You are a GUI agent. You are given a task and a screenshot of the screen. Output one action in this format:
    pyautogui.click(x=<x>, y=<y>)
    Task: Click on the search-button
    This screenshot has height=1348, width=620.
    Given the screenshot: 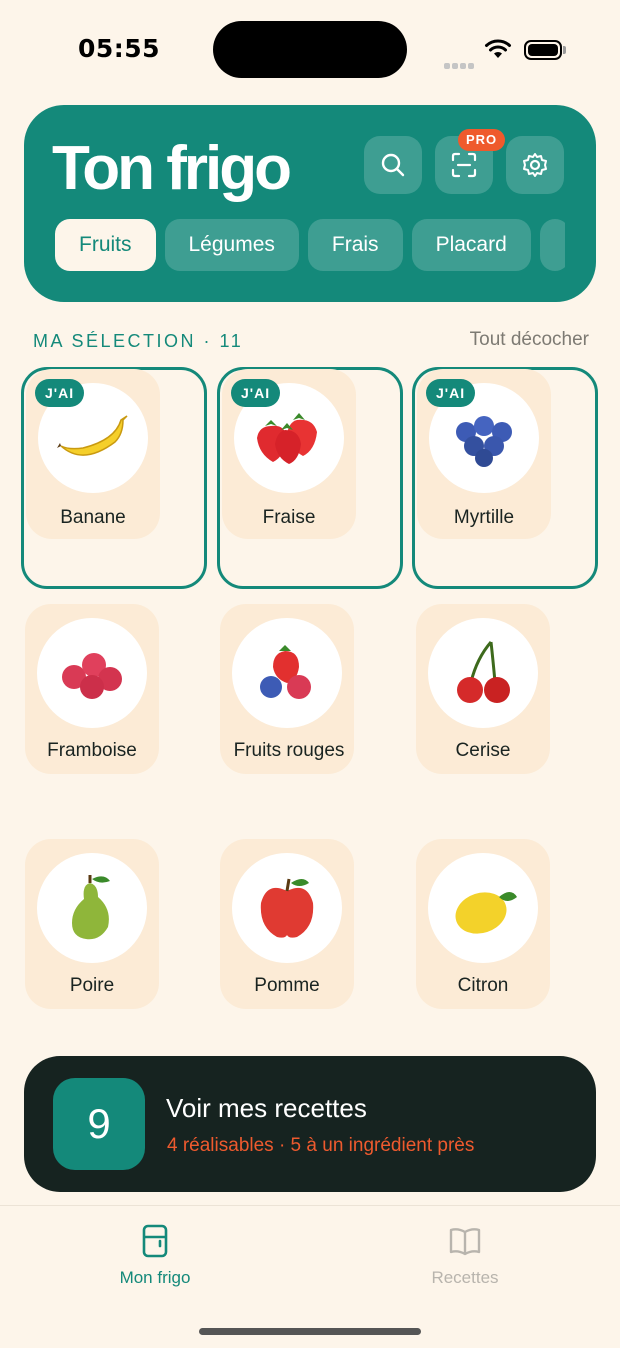 What is the action you would take?
    pyautogui.click(x=393, y=165)
    